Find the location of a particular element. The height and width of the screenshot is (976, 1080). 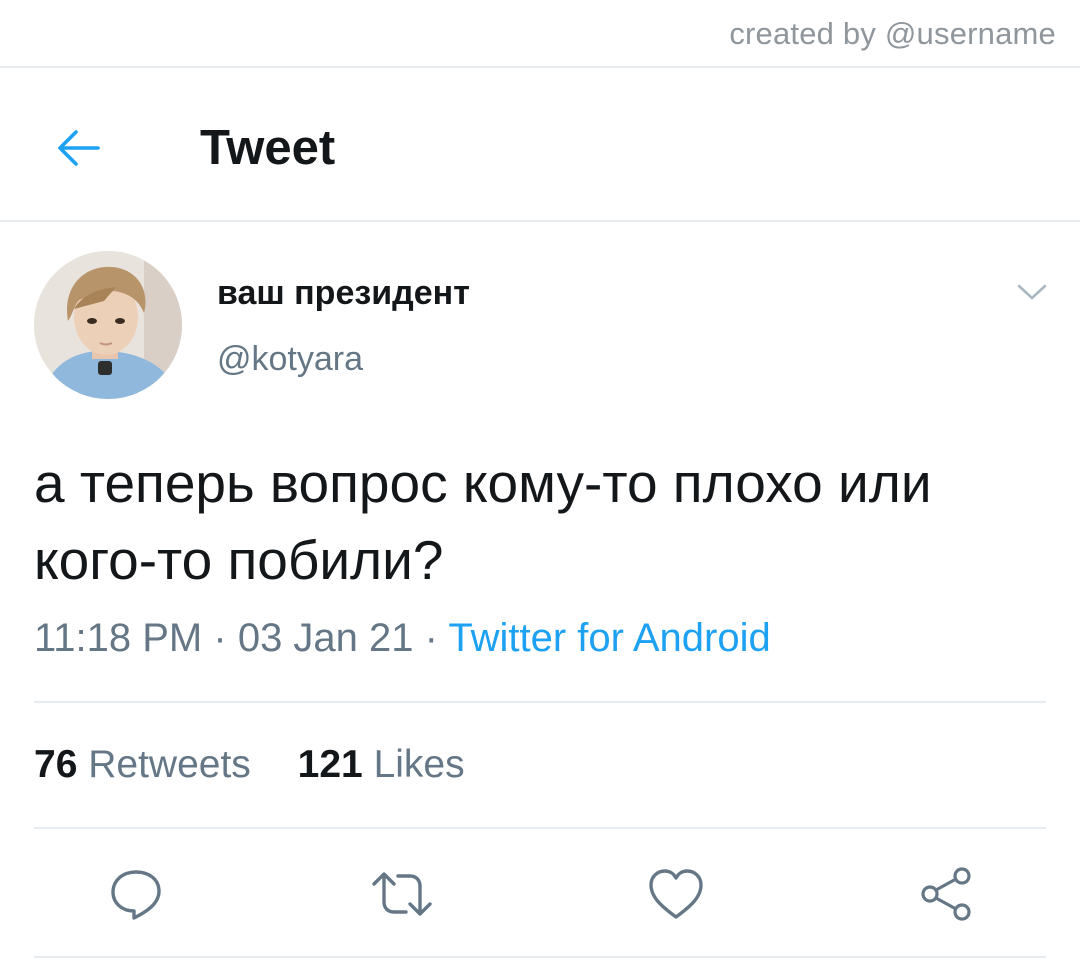

avatar is located at coordinates (108, 325).